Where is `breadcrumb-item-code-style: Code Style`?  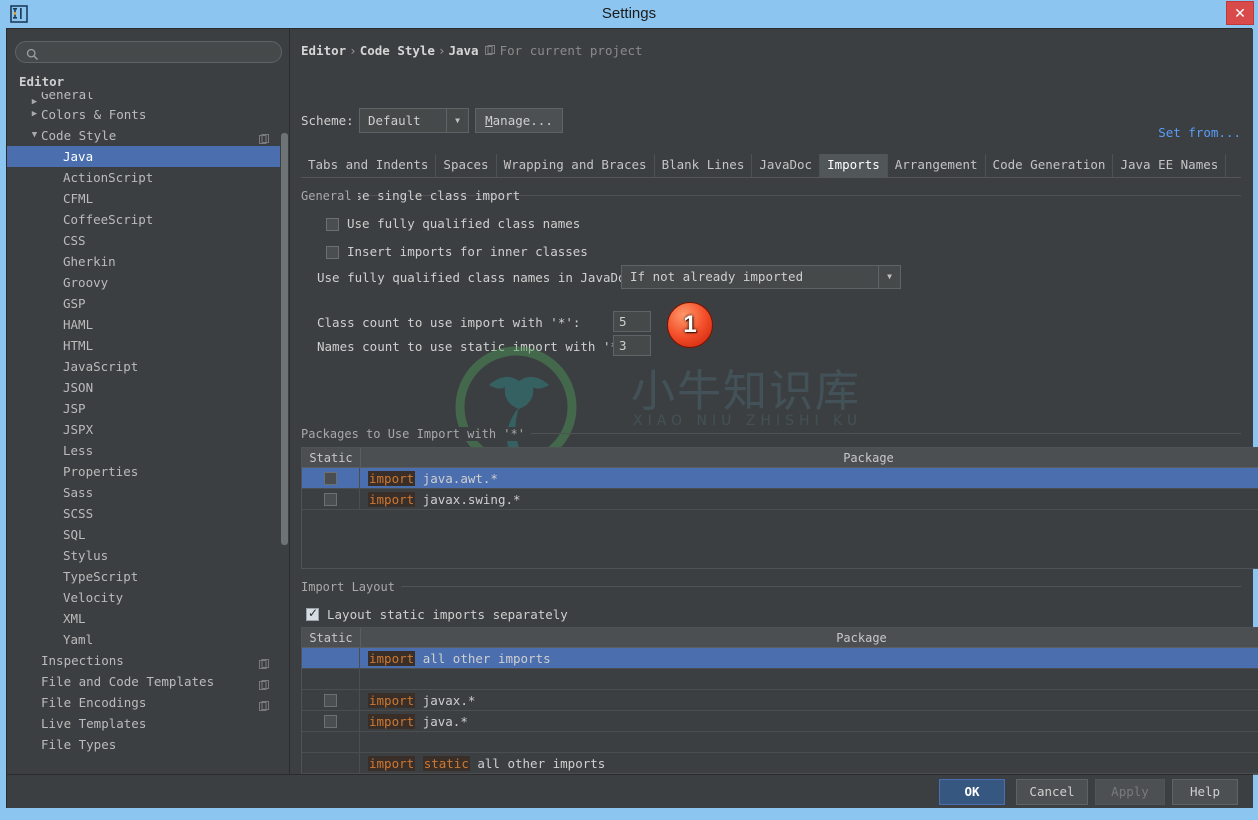 breadcrumb-item-code-style: Code Style is located at coordinates (397, 50).